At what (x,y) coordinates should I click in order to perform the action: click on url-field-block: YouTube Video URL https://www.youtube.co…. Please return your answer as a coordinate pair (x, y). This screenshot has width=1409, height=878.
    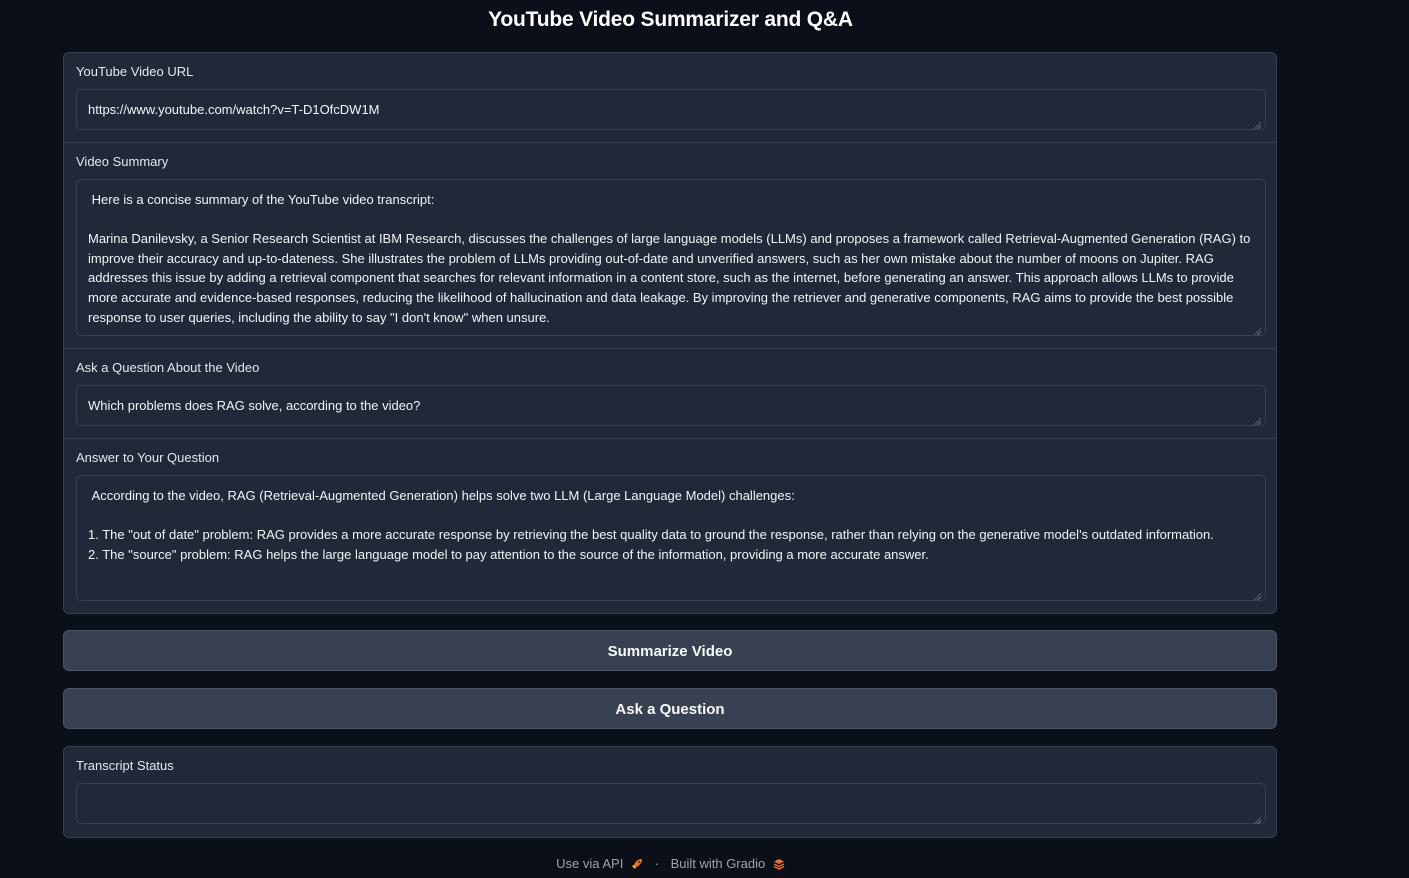
    Looking at the image, I should click on (670, 98).